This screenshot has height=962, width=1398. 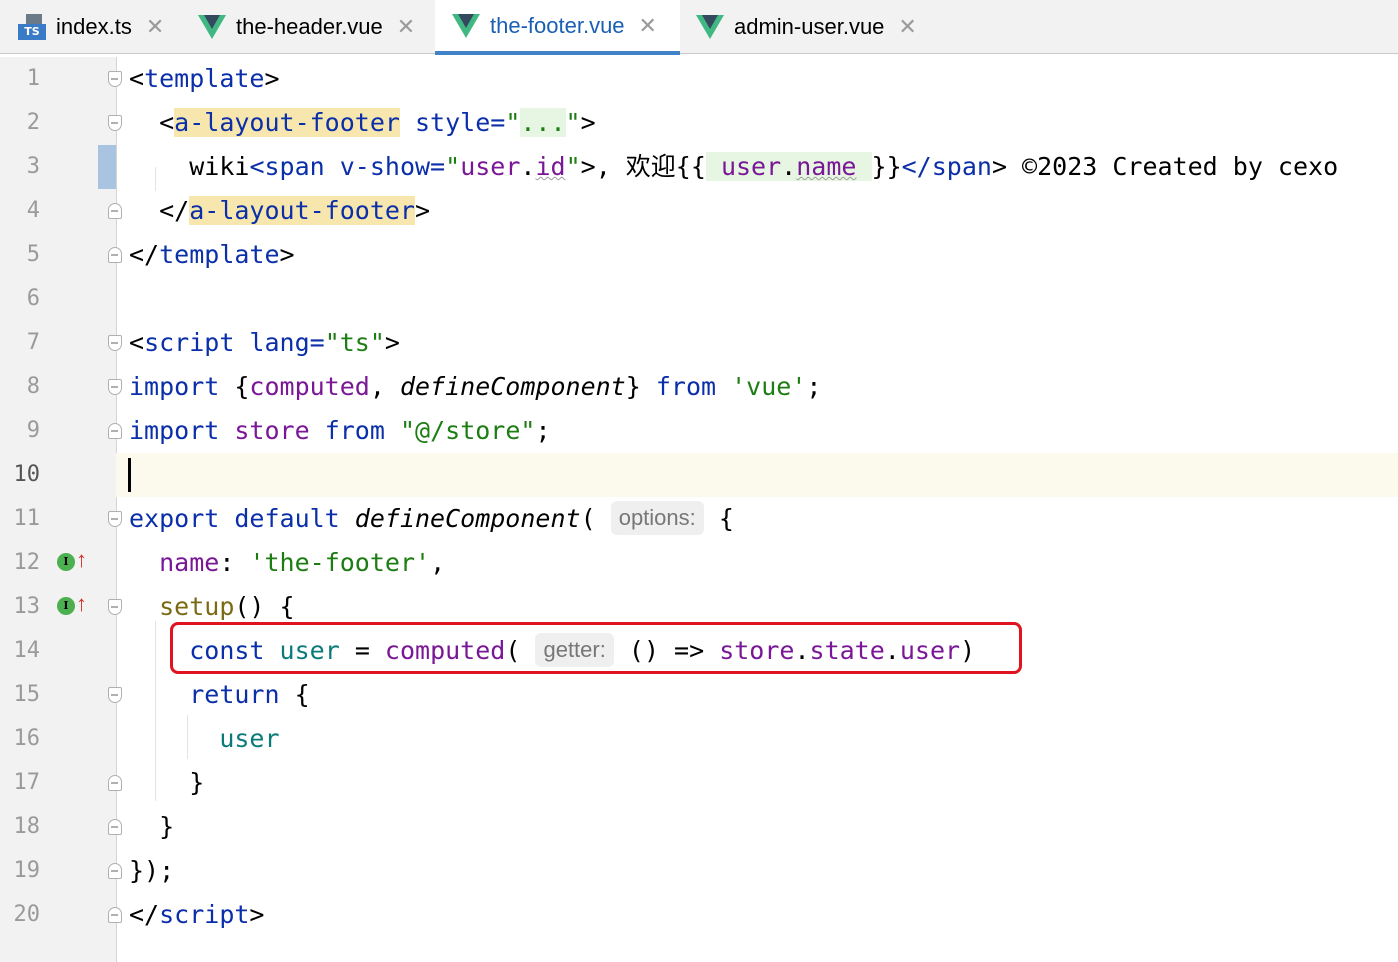 I want to click on line-number: 8, so click(x=33, y=386).